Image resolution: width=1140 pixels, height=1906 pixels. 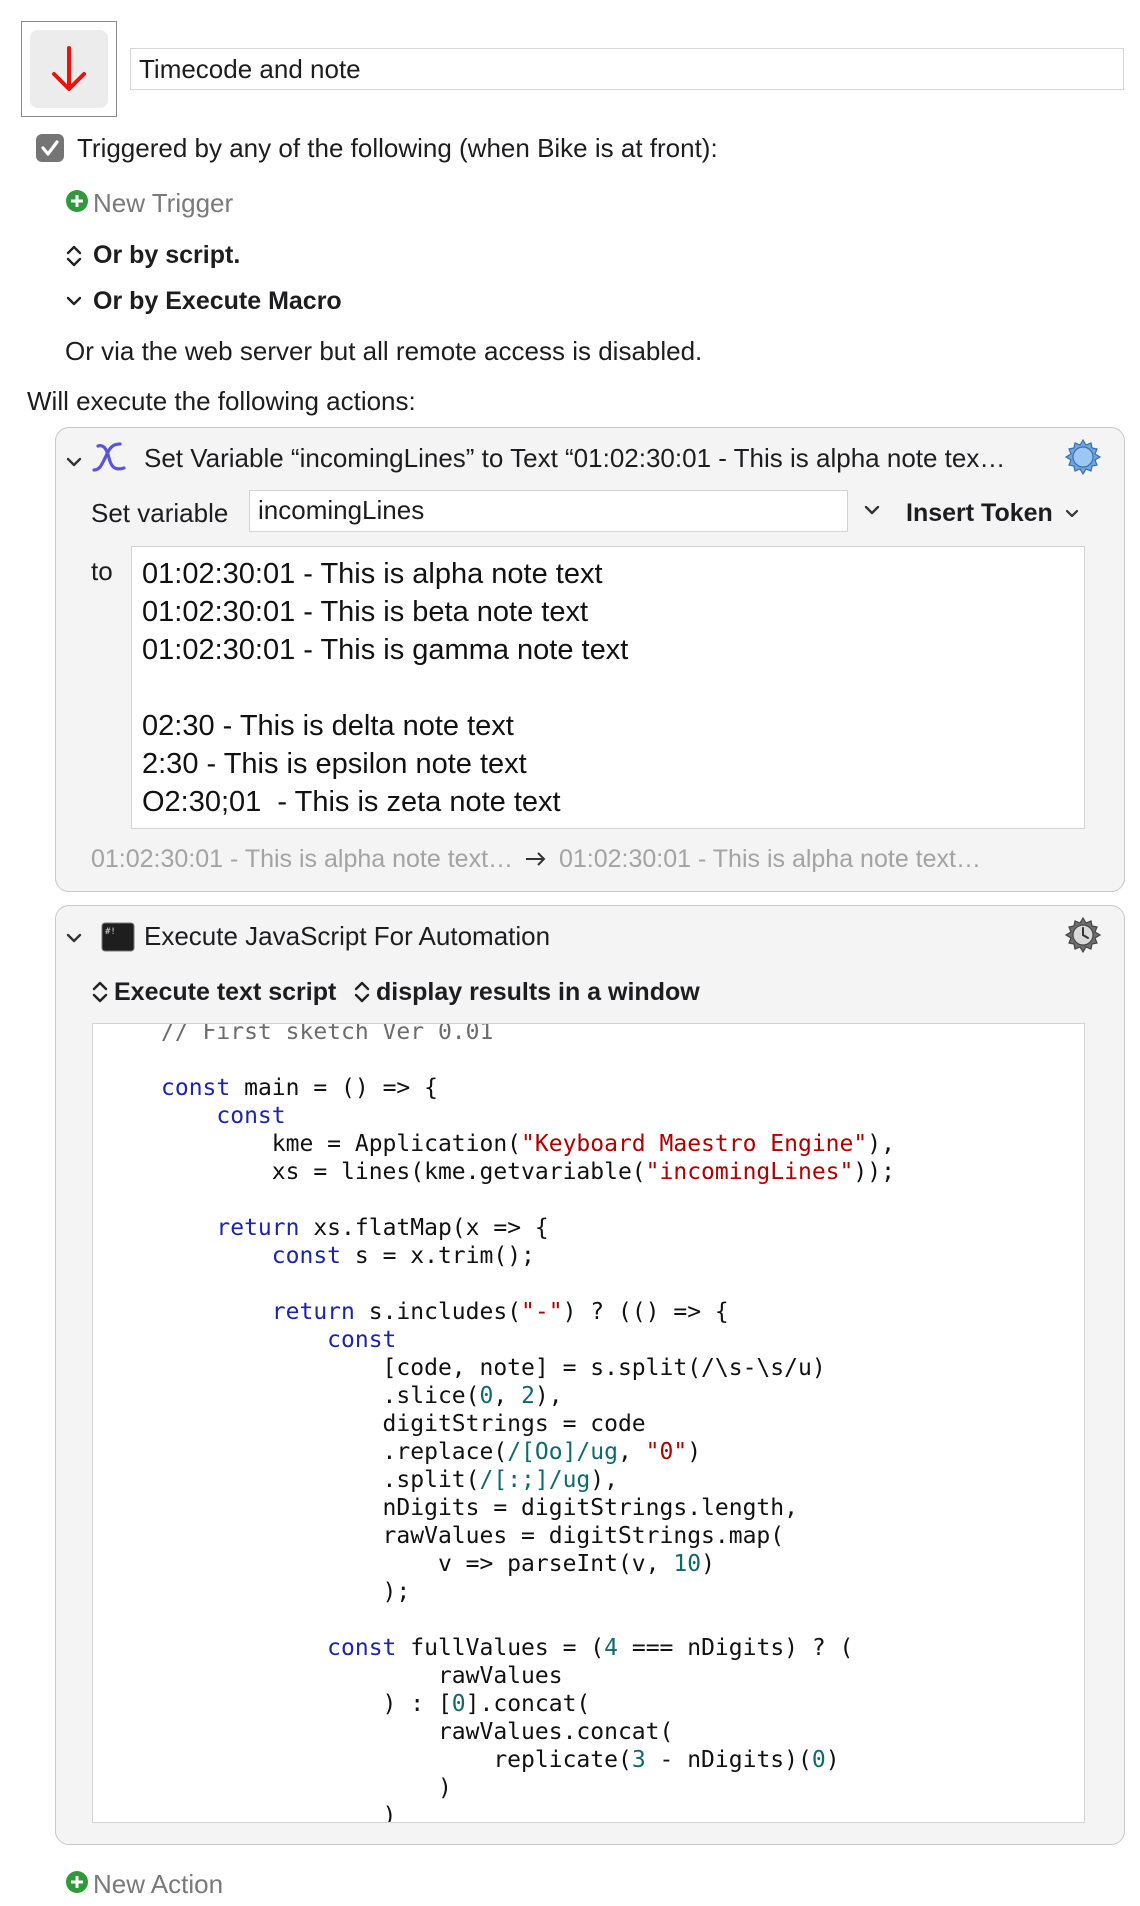 I want to click on macro-title-field: Timecode and note, so click(x=627, y=69).